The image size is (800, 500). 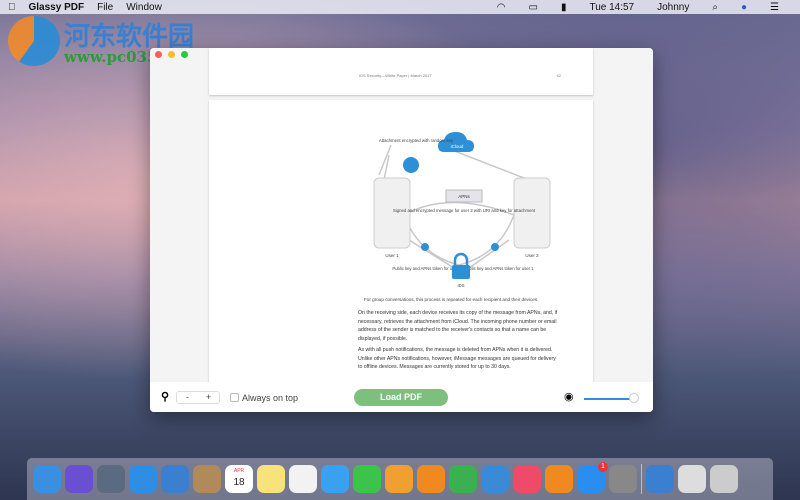 I want to click on zoom-stepper: - +, so click(x=198, y=397).